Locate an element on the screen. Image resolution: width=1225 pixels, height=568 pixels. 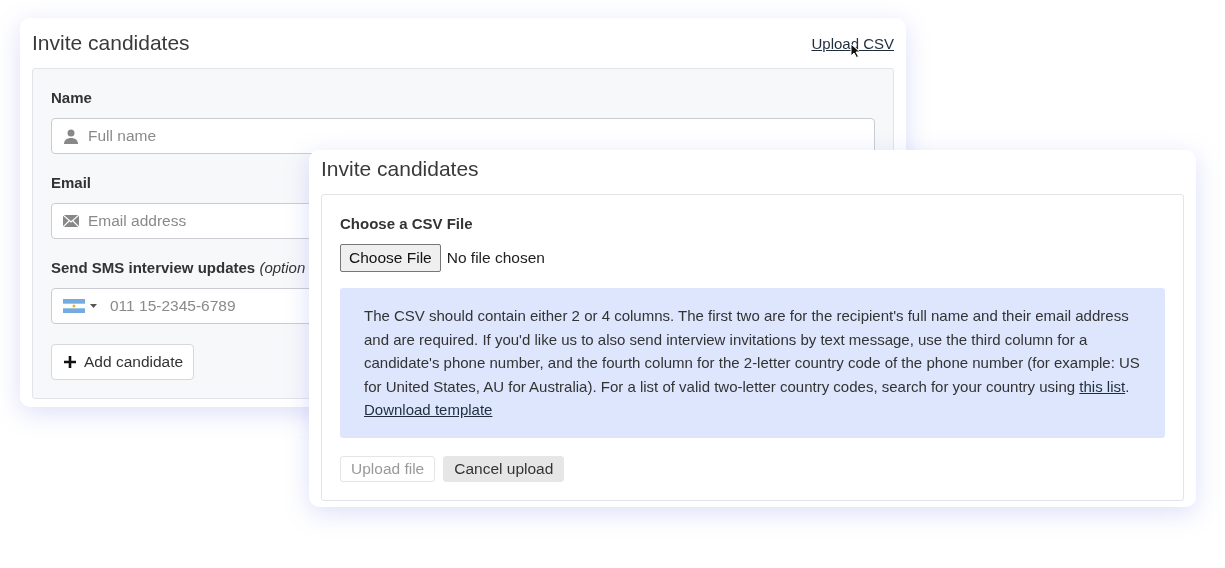
card-title: Invite candidates is located at coordinates (111, 43).